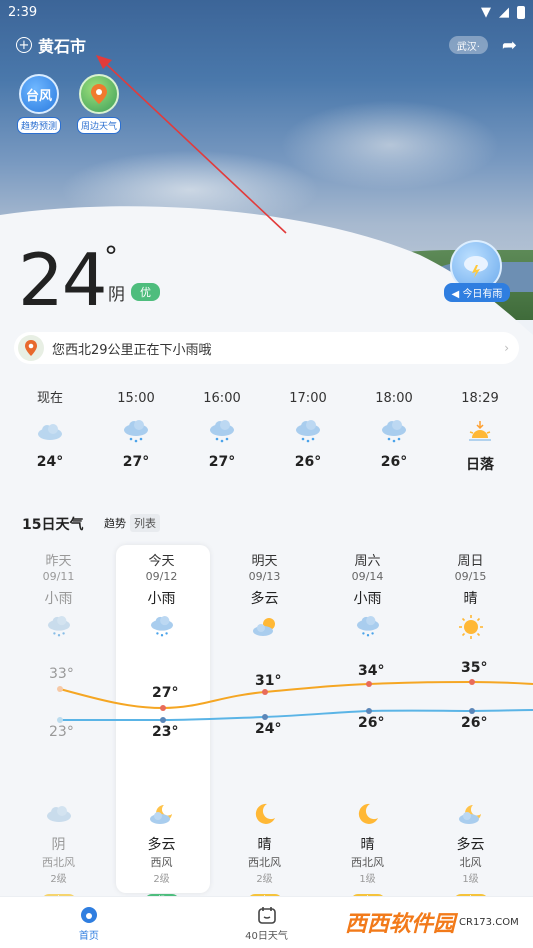 This screenshot has height=948, width=533. What do you see at coordinates (390, 145) in the screenshot?
I see `cloud-decoration` at bounding box center [390, 145].